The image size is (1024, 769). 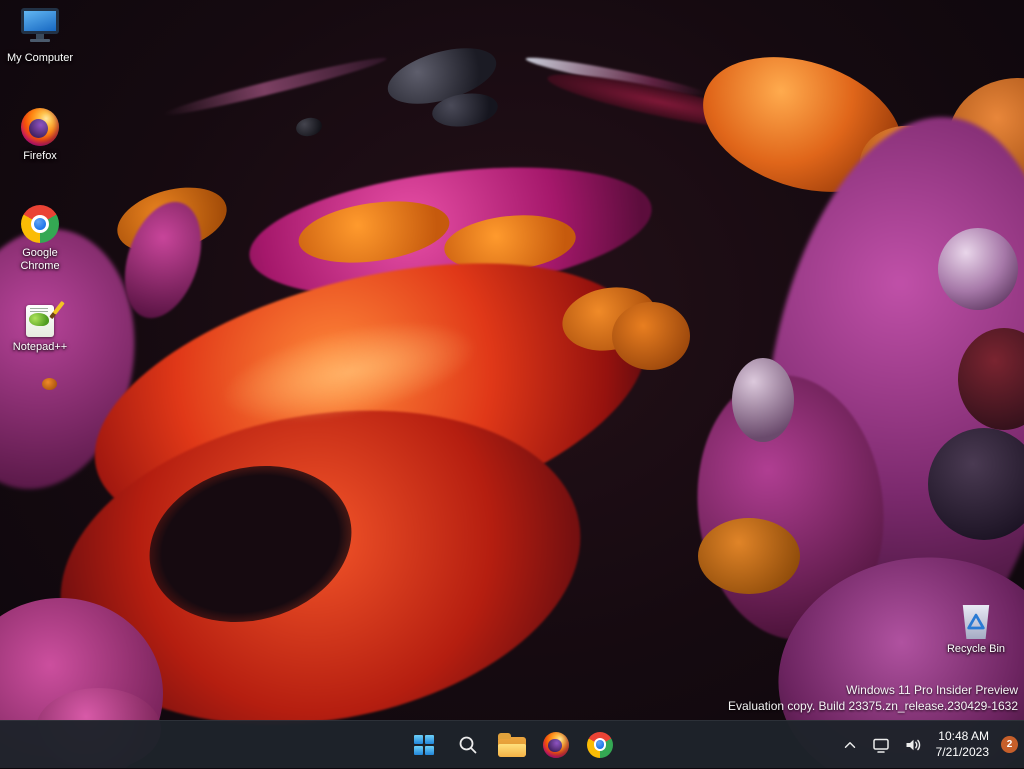 I want to click on speaker-icon, so click(x=913, y=745).